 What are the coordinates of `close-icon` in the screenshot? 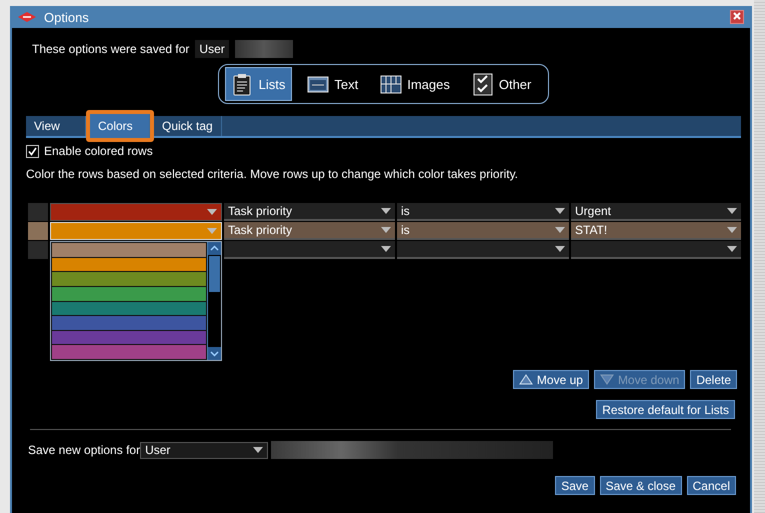 It's located at (737, 16).